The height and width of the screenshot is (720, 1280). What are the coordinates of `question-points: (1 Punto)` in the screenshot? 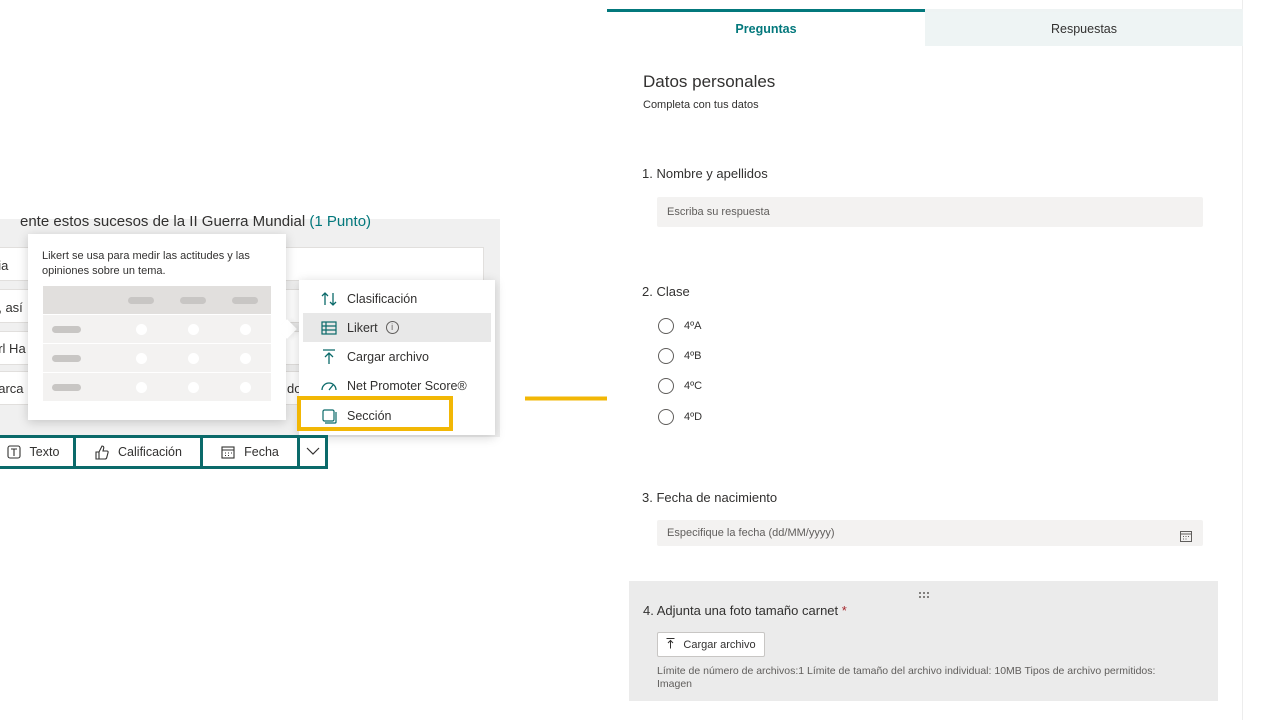 It's located at (340, 221).